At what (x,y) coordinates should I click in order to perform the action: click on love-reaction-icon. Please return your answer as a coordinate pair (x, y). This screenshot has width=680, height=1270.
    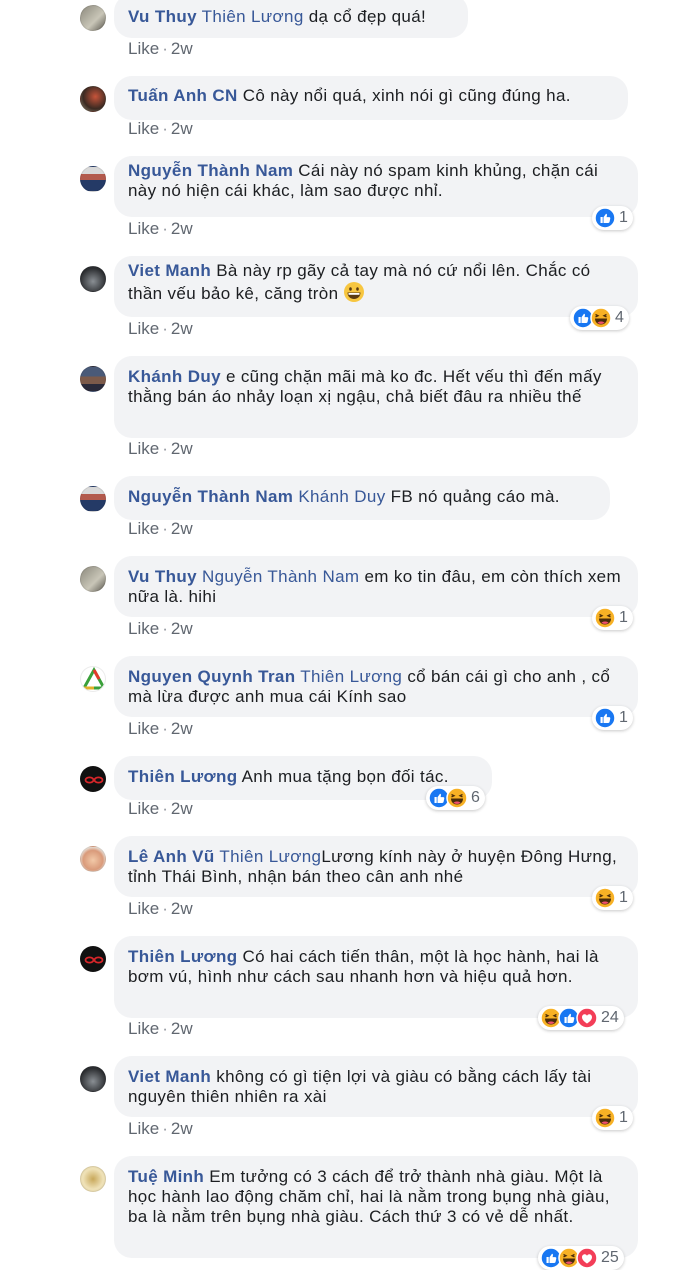
    Looking at the image, I should click on (587, 1018).